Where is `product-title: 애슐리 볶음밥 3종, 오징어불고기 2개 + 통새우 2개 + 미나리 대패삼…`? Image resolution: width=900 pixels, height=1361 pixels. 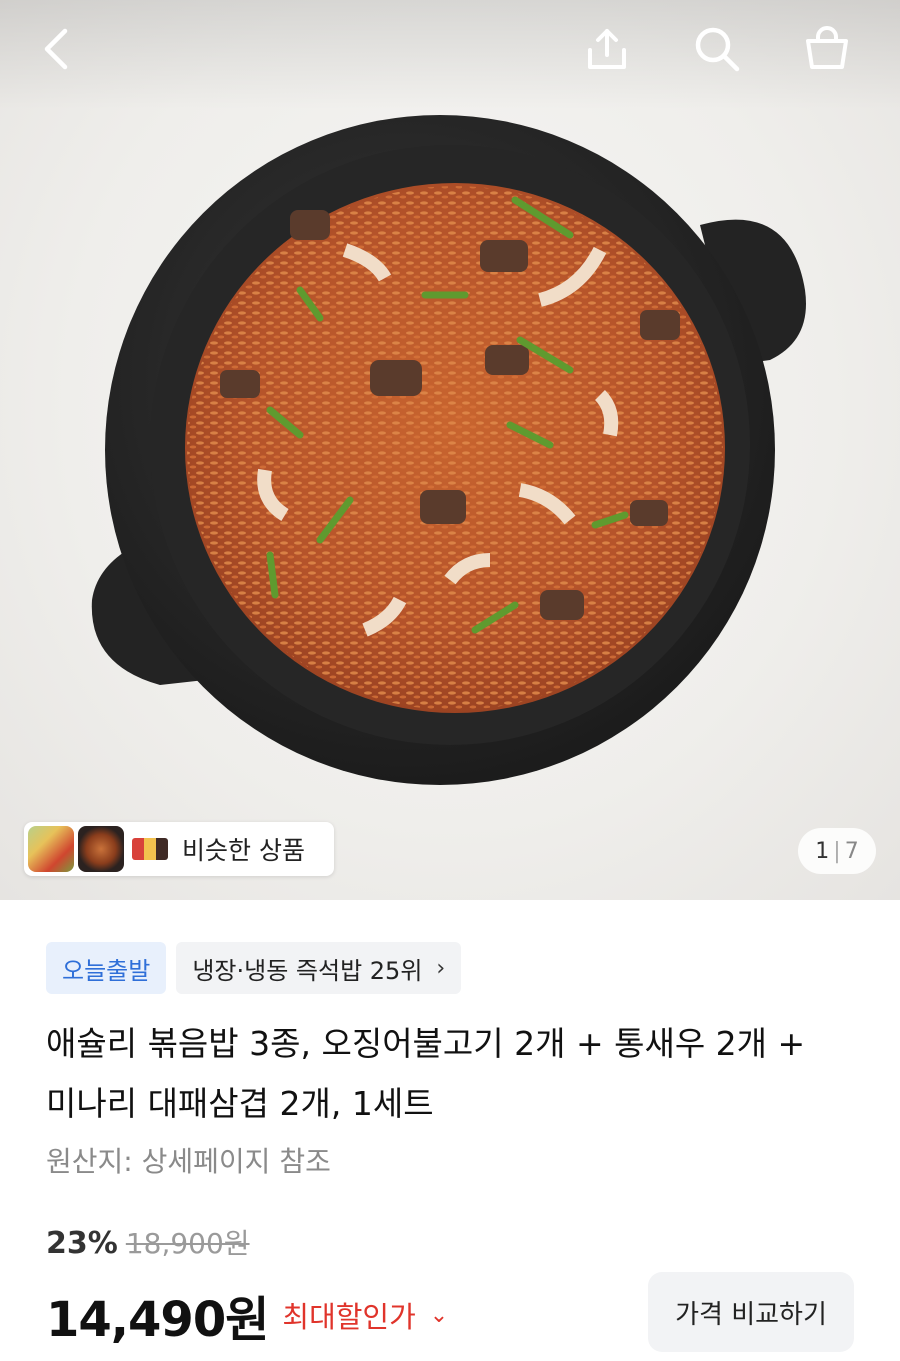 product-title: 애슐리 볶음밥 3종, 오징어불고기 2개 + 통새우 2개 + 미나리 대패삼… is located at coordinates (456, 1074).